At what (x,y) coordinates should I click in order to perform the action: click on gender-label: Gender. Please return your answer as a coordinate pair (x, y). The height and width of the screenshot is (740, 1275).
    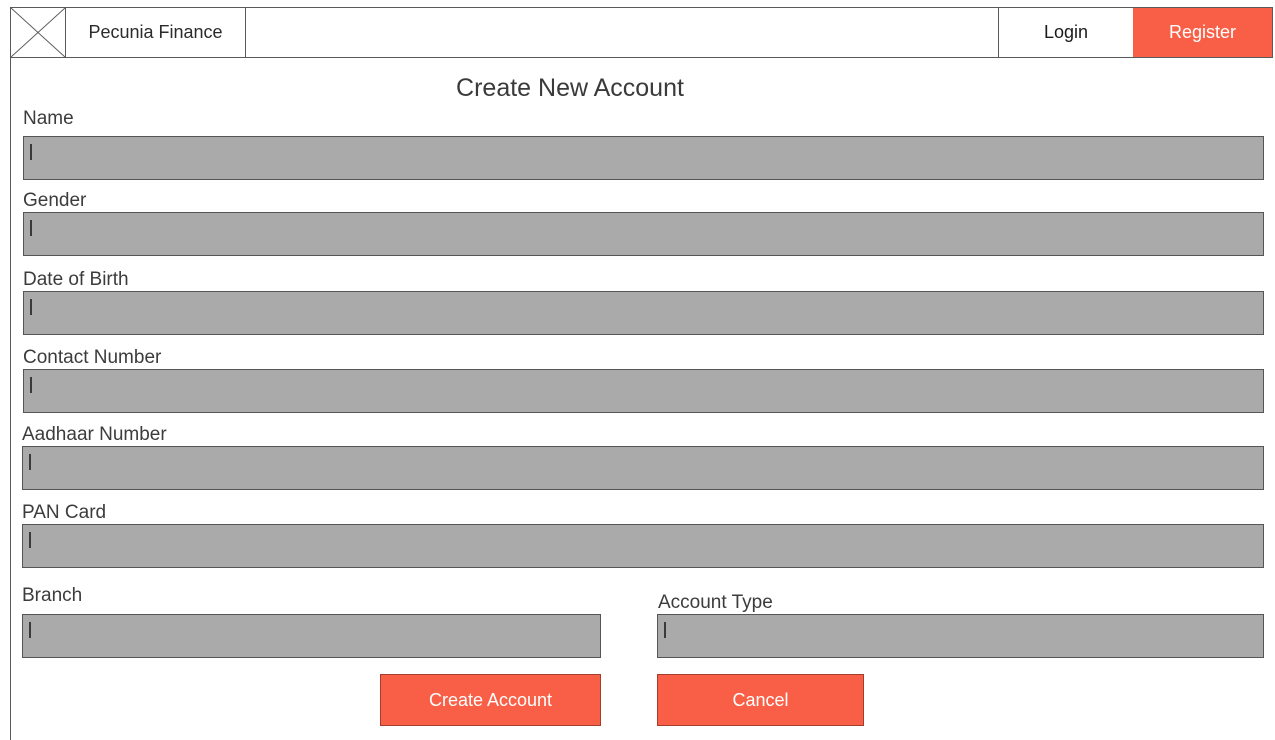
    Looking at the image, I should click on (55, 200).